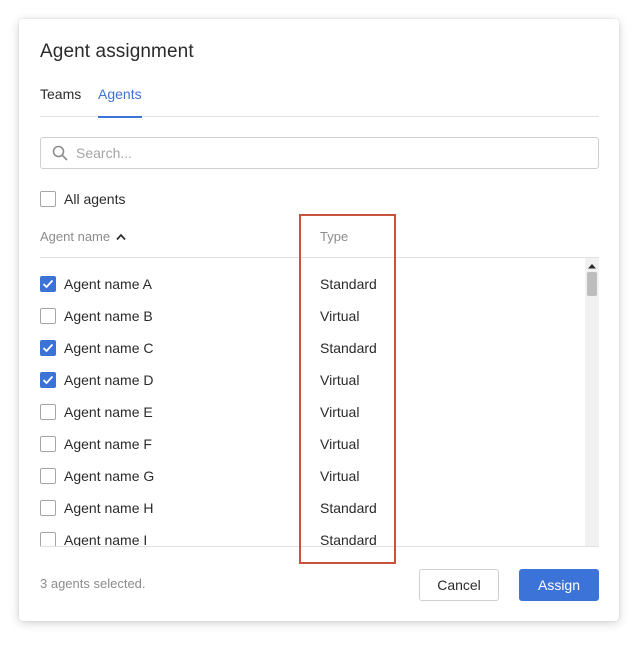  Describe the element at coordinates (121, 236) in the screenshot. I see `chevron-up-icon` at that location.